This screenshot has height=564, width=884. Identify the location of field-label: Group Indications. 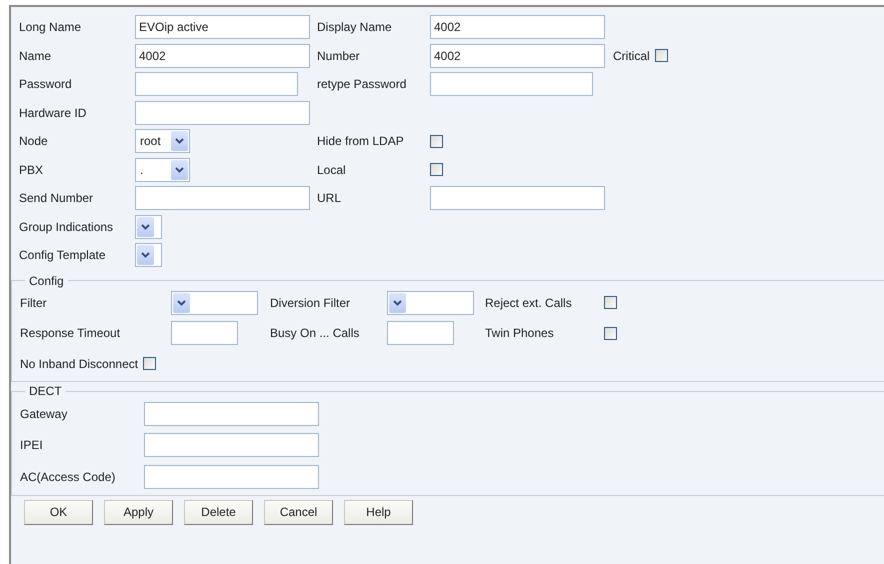
(66, 227).